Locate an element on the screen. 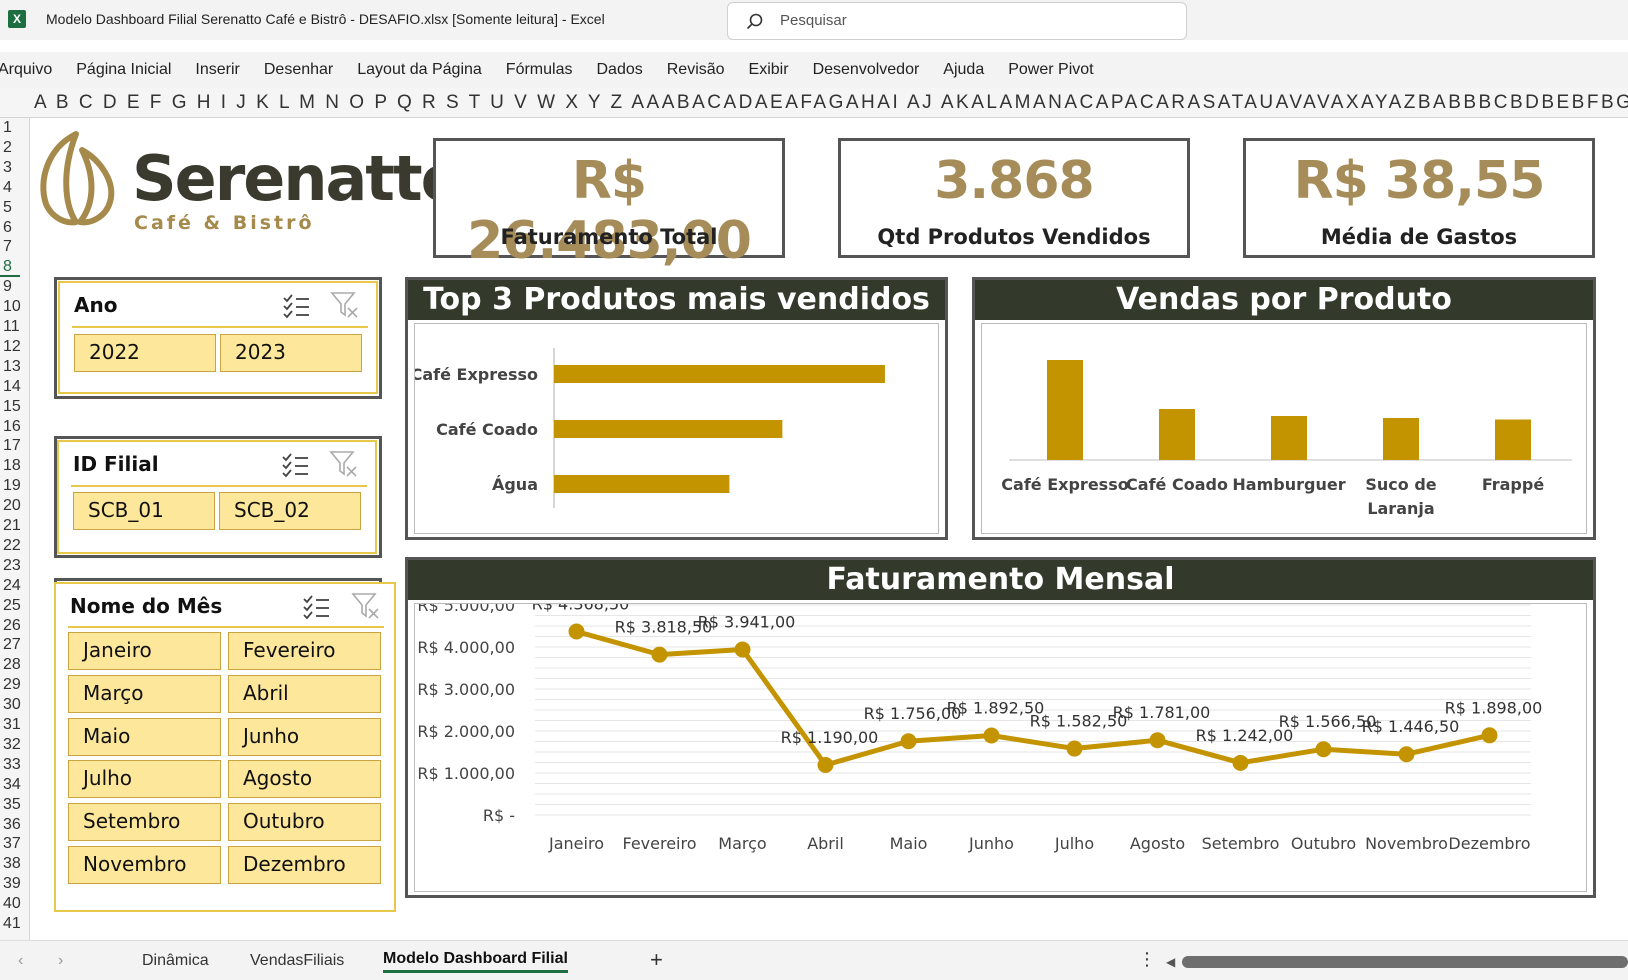 This screenshot has height=980, width=1628. slicer-item-setembro: Setembro is located at coordinates (144, 822).